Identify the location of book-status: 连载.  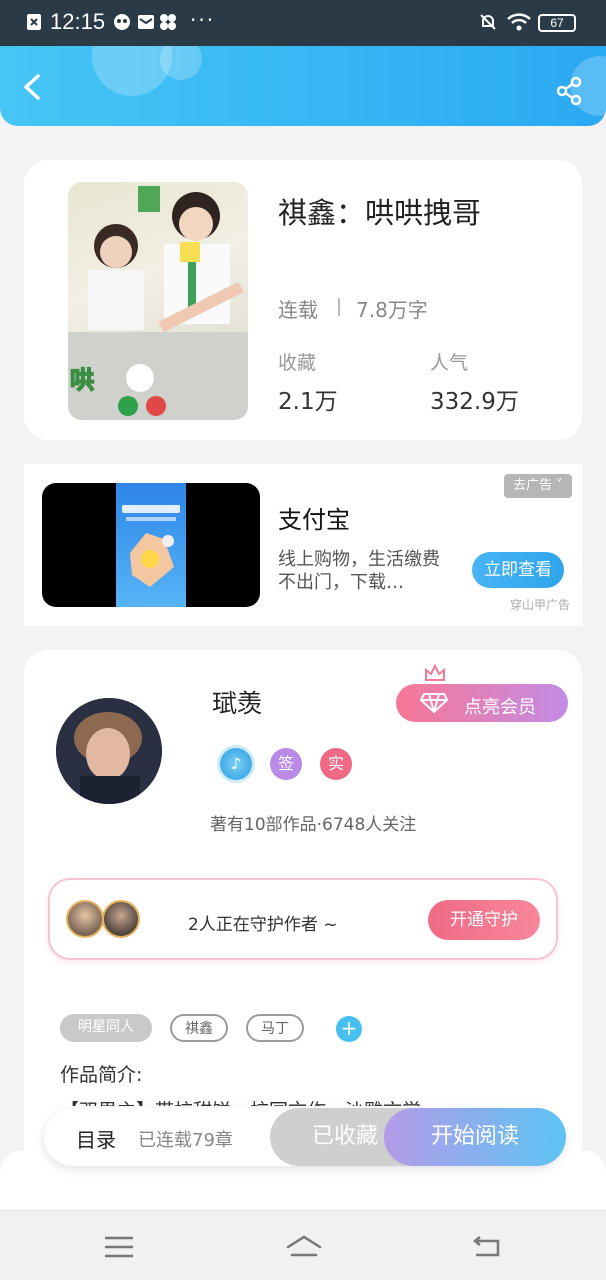
(298, 310).